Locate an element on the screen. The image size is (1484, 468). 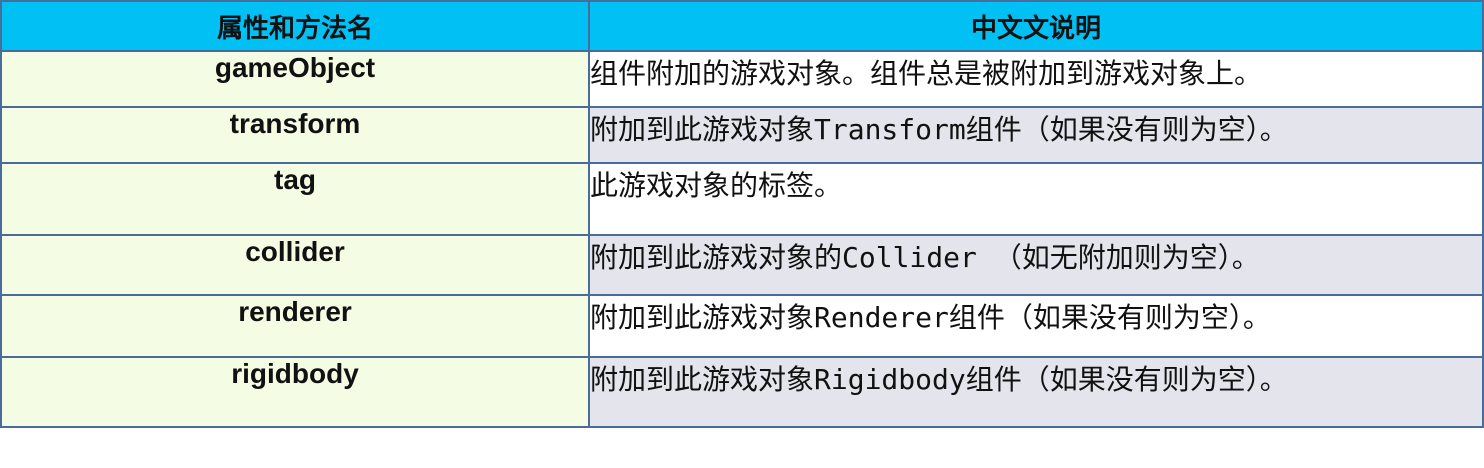
table-header: 属性和方法名 中文文说明 is located at coordinates (742, 26).